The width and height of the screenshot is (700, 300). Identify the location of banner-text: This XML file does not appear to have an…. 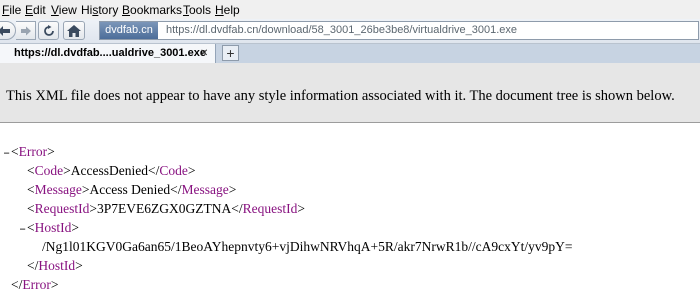
(340, 96).